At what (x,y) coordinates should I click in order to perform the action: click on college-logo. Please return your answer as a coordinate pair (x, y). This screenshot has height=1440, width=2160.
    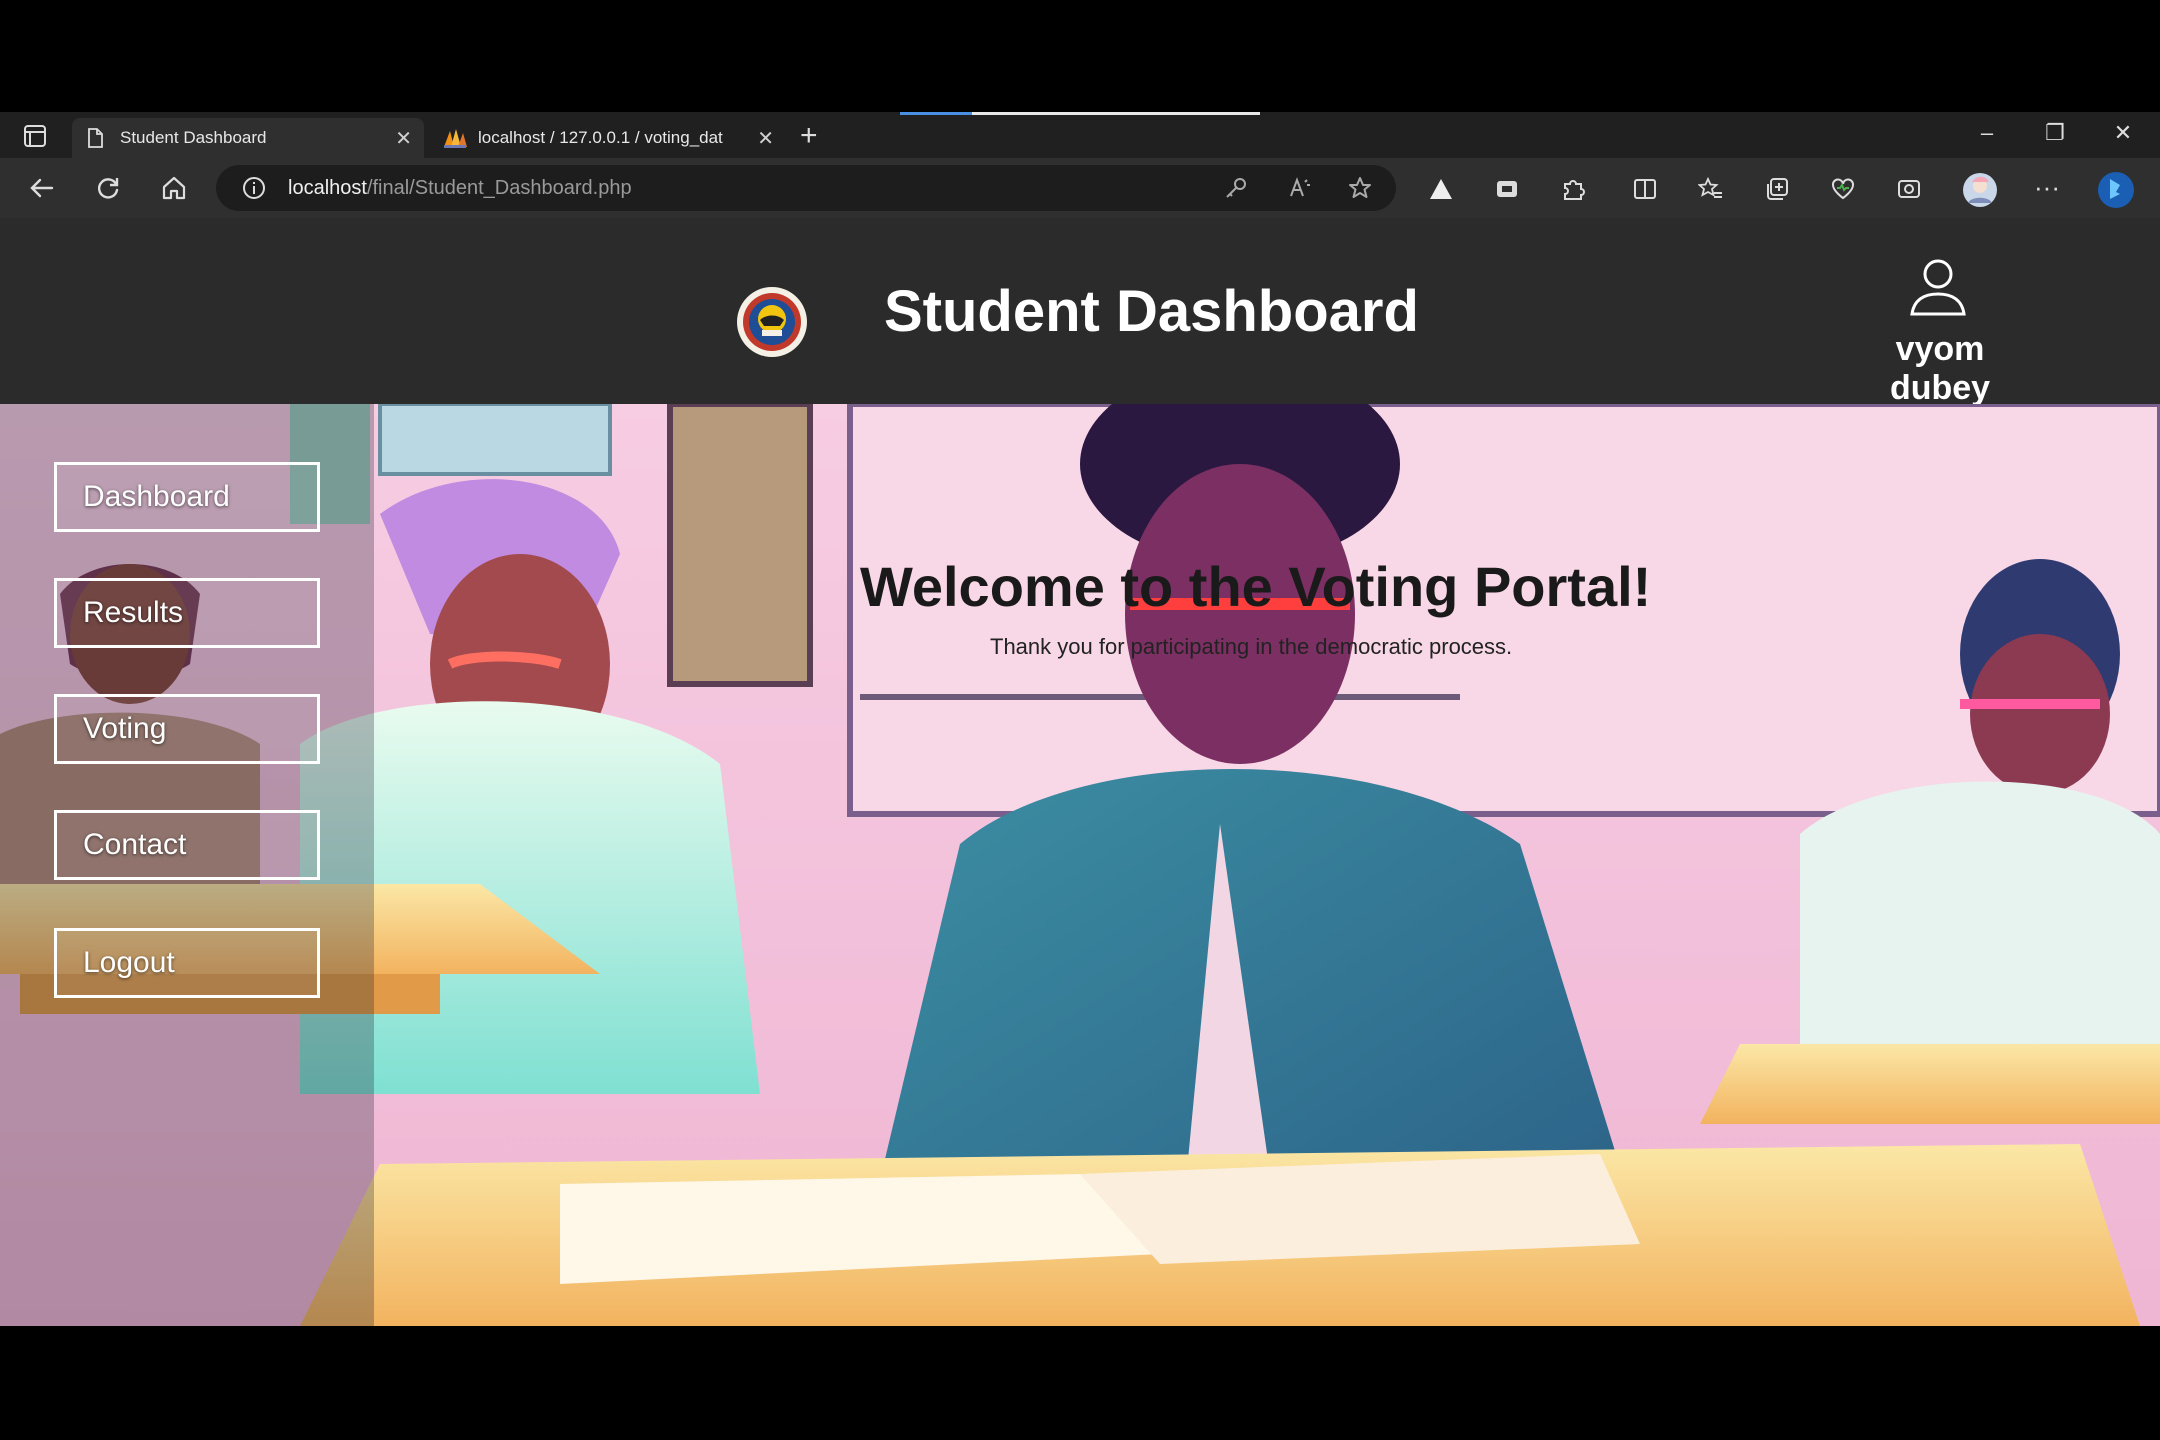
    Looking at the image, I should click on (772, 322).